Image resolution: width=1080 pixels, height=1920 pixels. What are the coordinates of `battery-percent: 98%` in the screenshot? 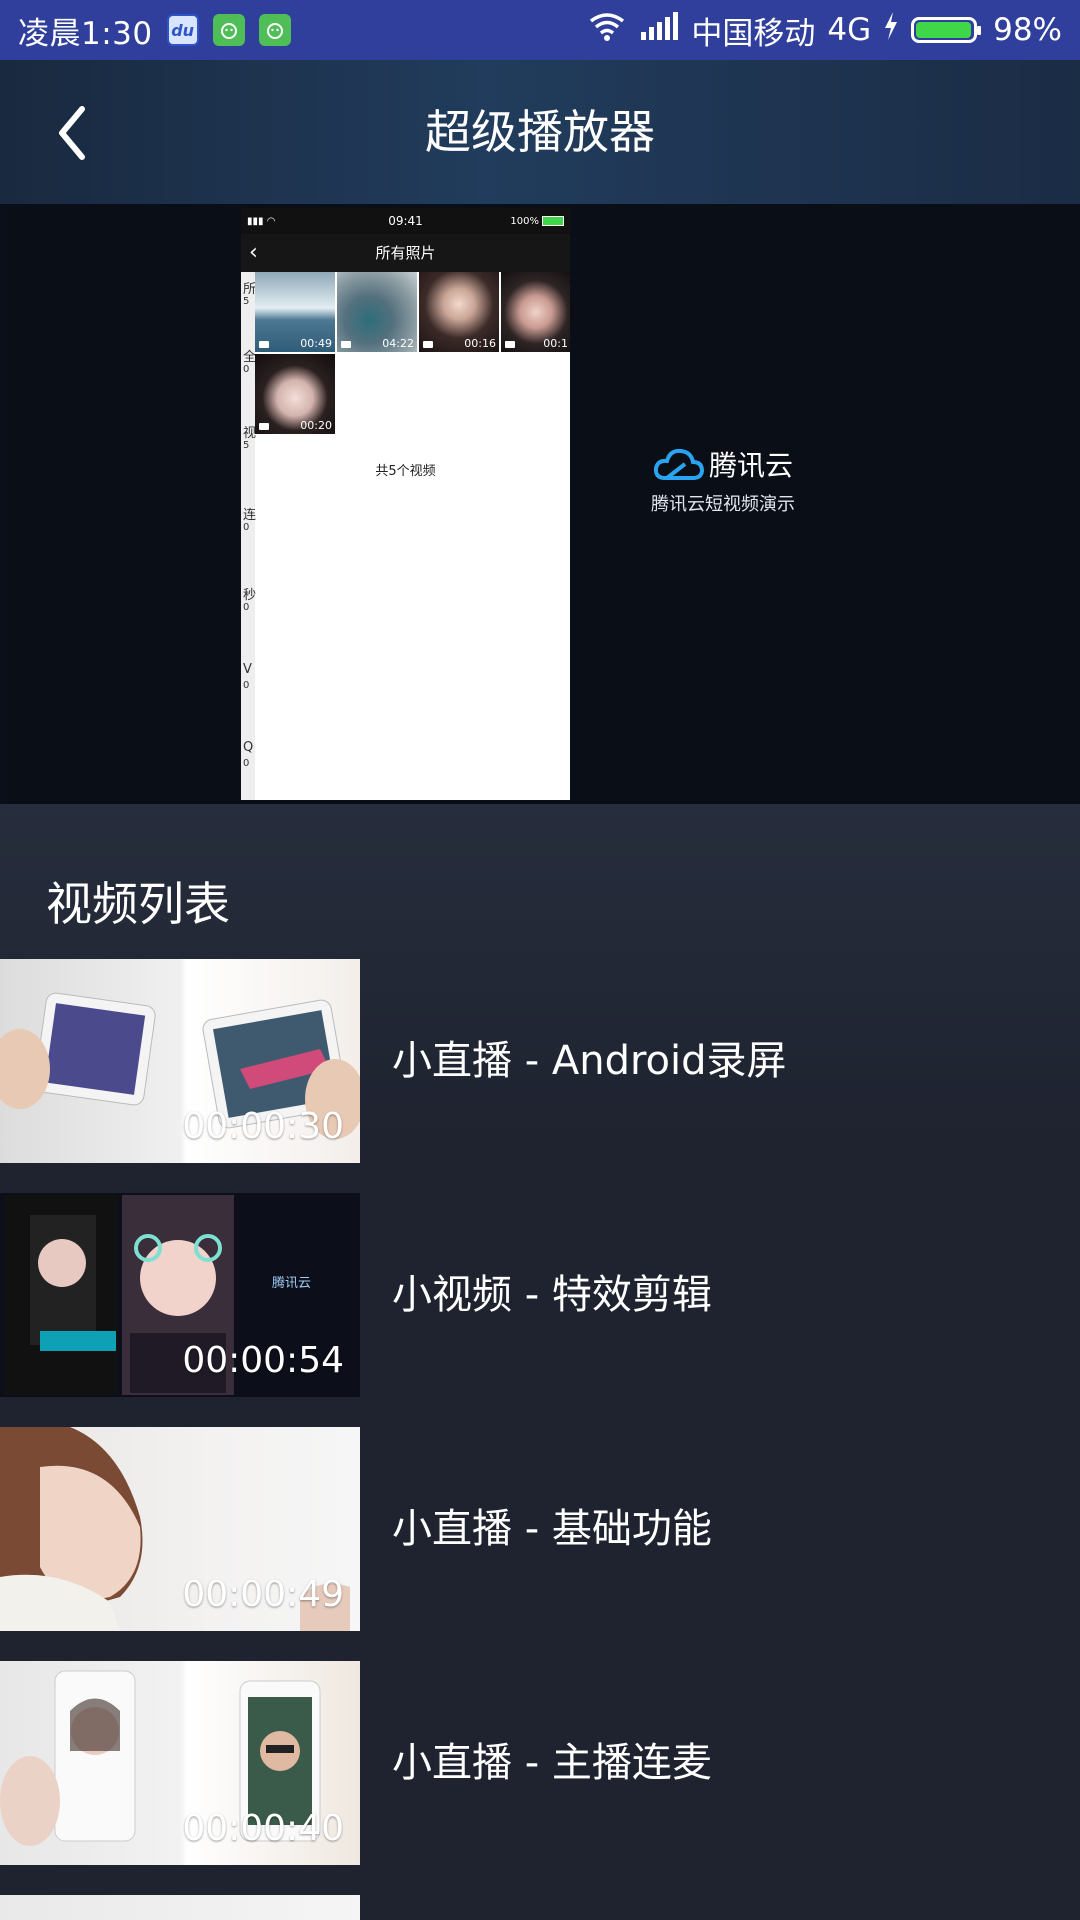 It's located at (1027, 30).